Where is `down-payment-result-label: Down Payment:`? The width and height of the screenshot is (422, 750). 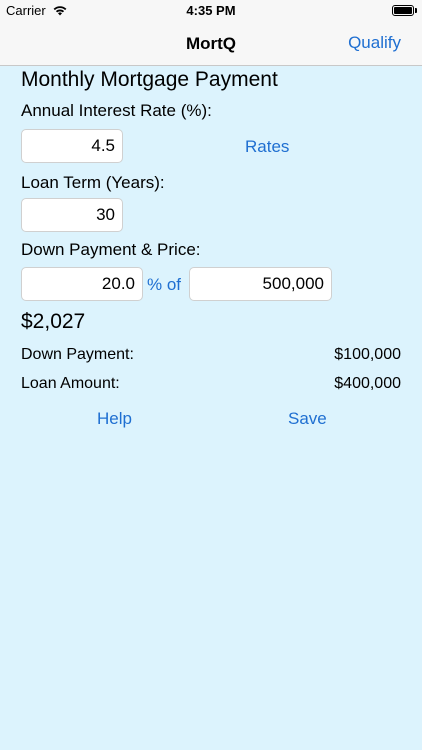 down-payment-result-label: Down Payment: is located at coordinates (77, 354).